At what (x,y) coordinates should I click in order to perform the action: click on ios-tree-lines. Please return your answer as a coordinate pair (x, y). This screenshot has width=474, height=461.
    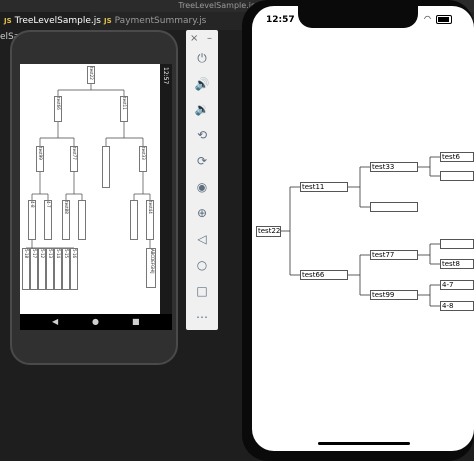
    Looking at the image, I should click on (360, 231).